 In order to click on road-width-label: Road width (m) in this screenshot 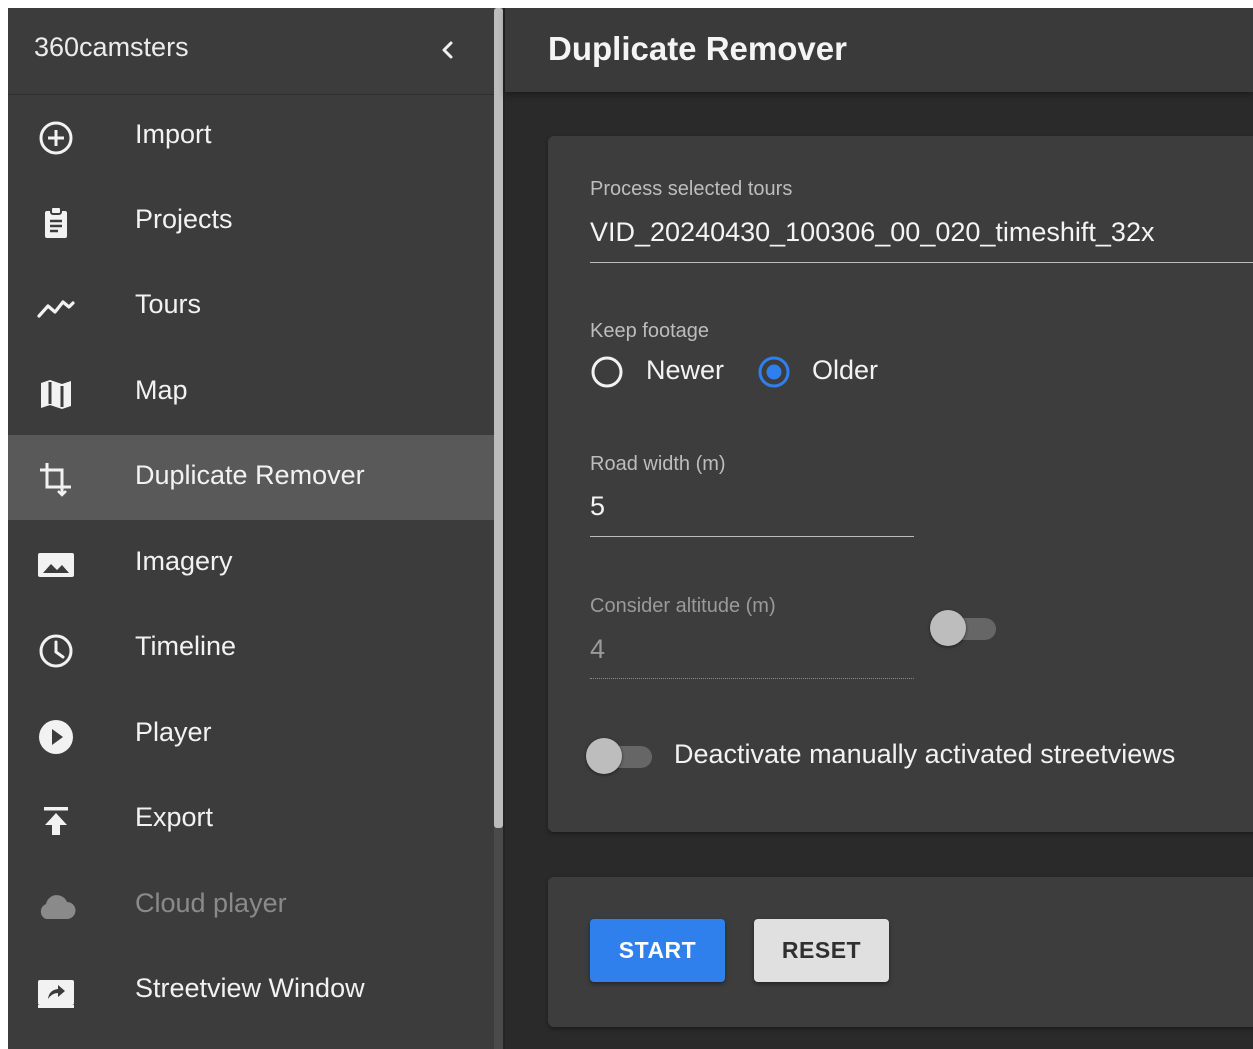, I will do `click(658, 464)`.